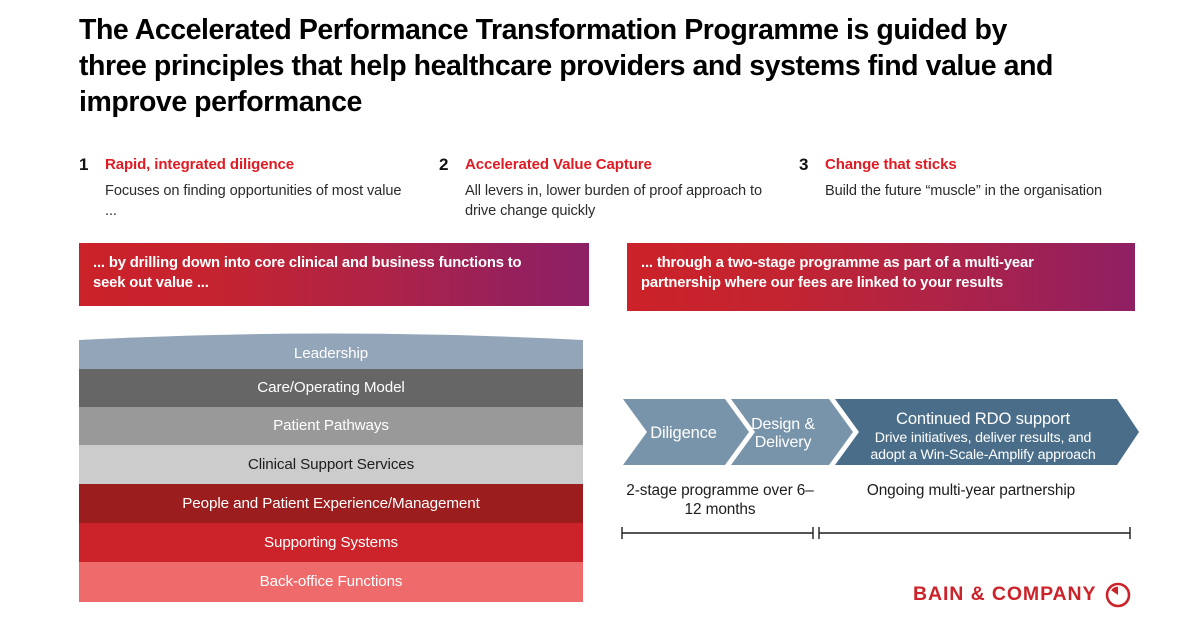 Image resolution: width=1200 pixels, height=628 pixels. I want to click on principle-1-number: 1, so click(84, 164).